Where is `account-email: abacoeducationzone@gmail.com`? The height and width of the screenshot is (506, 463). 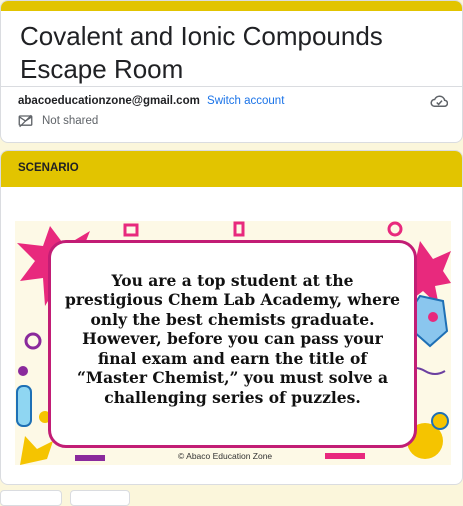 account-email: abacoeducationzone@gmail.com is located at coordinates (109, 101).